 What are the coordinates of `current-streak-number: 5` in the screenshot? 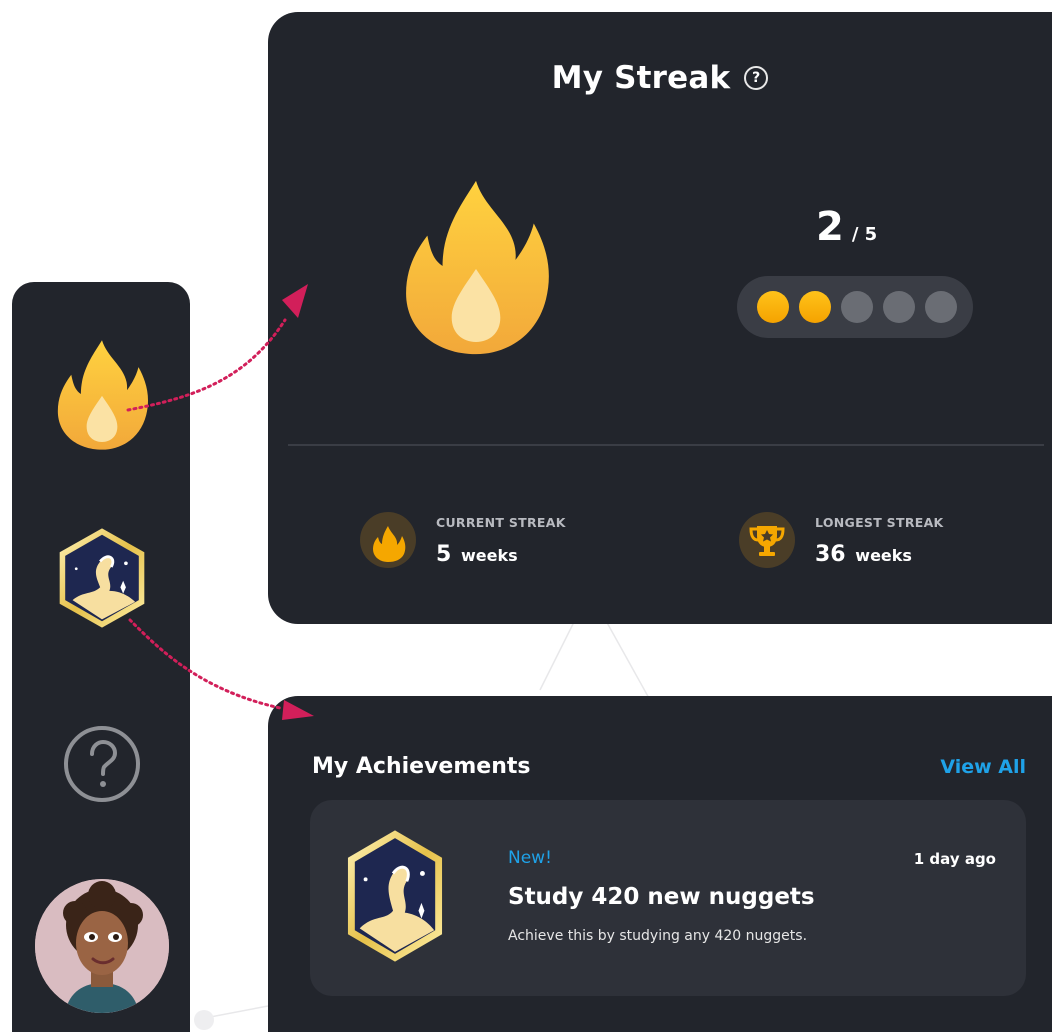 It's located at (444, 554).